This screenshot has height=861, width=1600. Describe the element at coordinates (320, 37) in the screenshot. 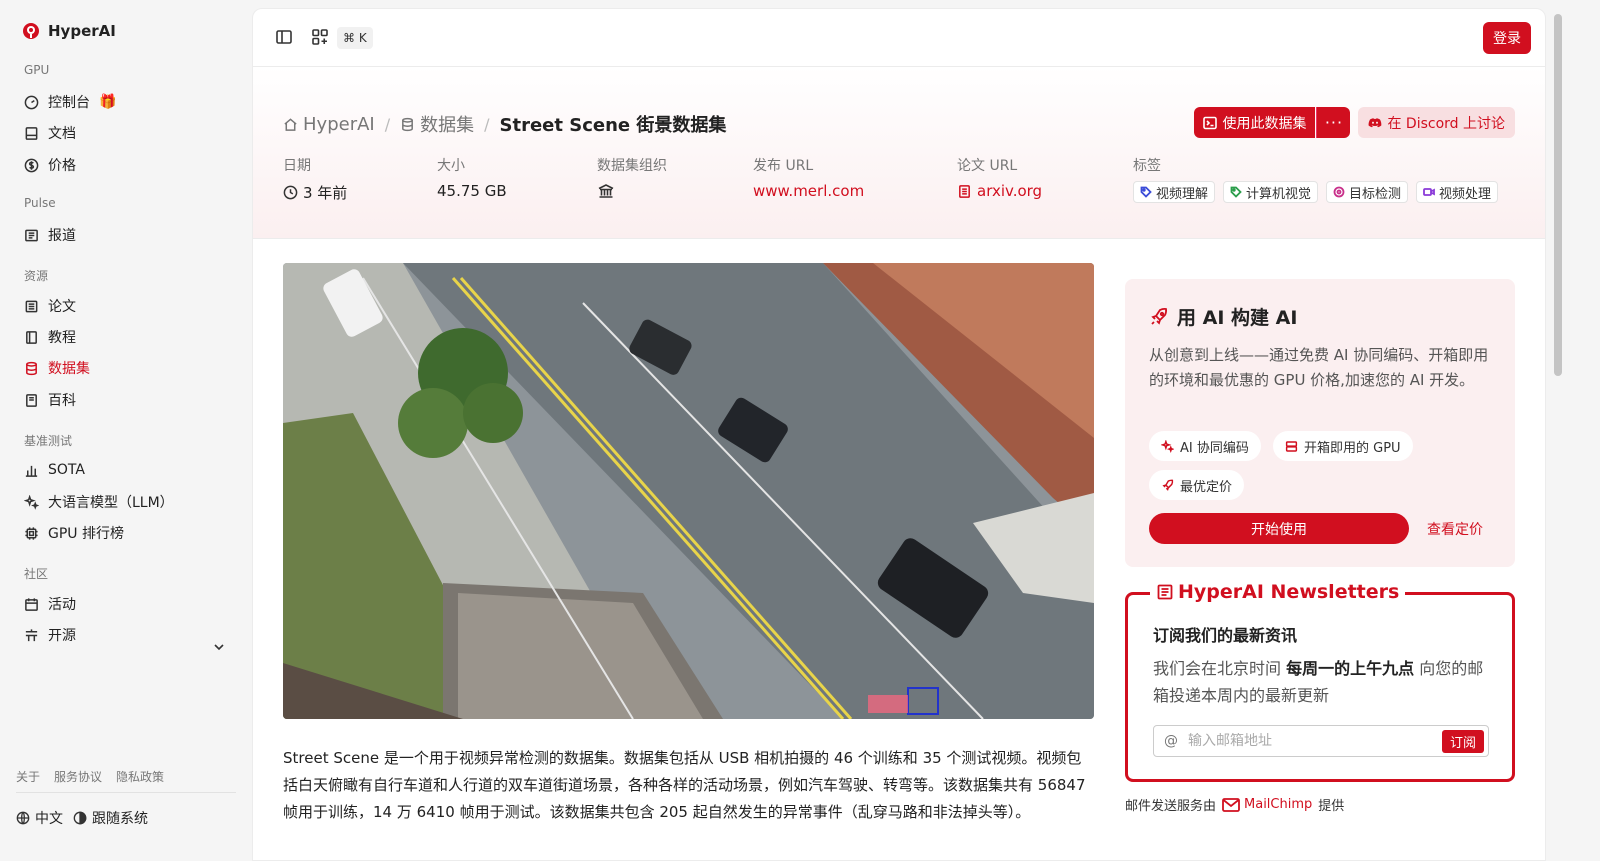

I see `apps-grid-icon` at that location.